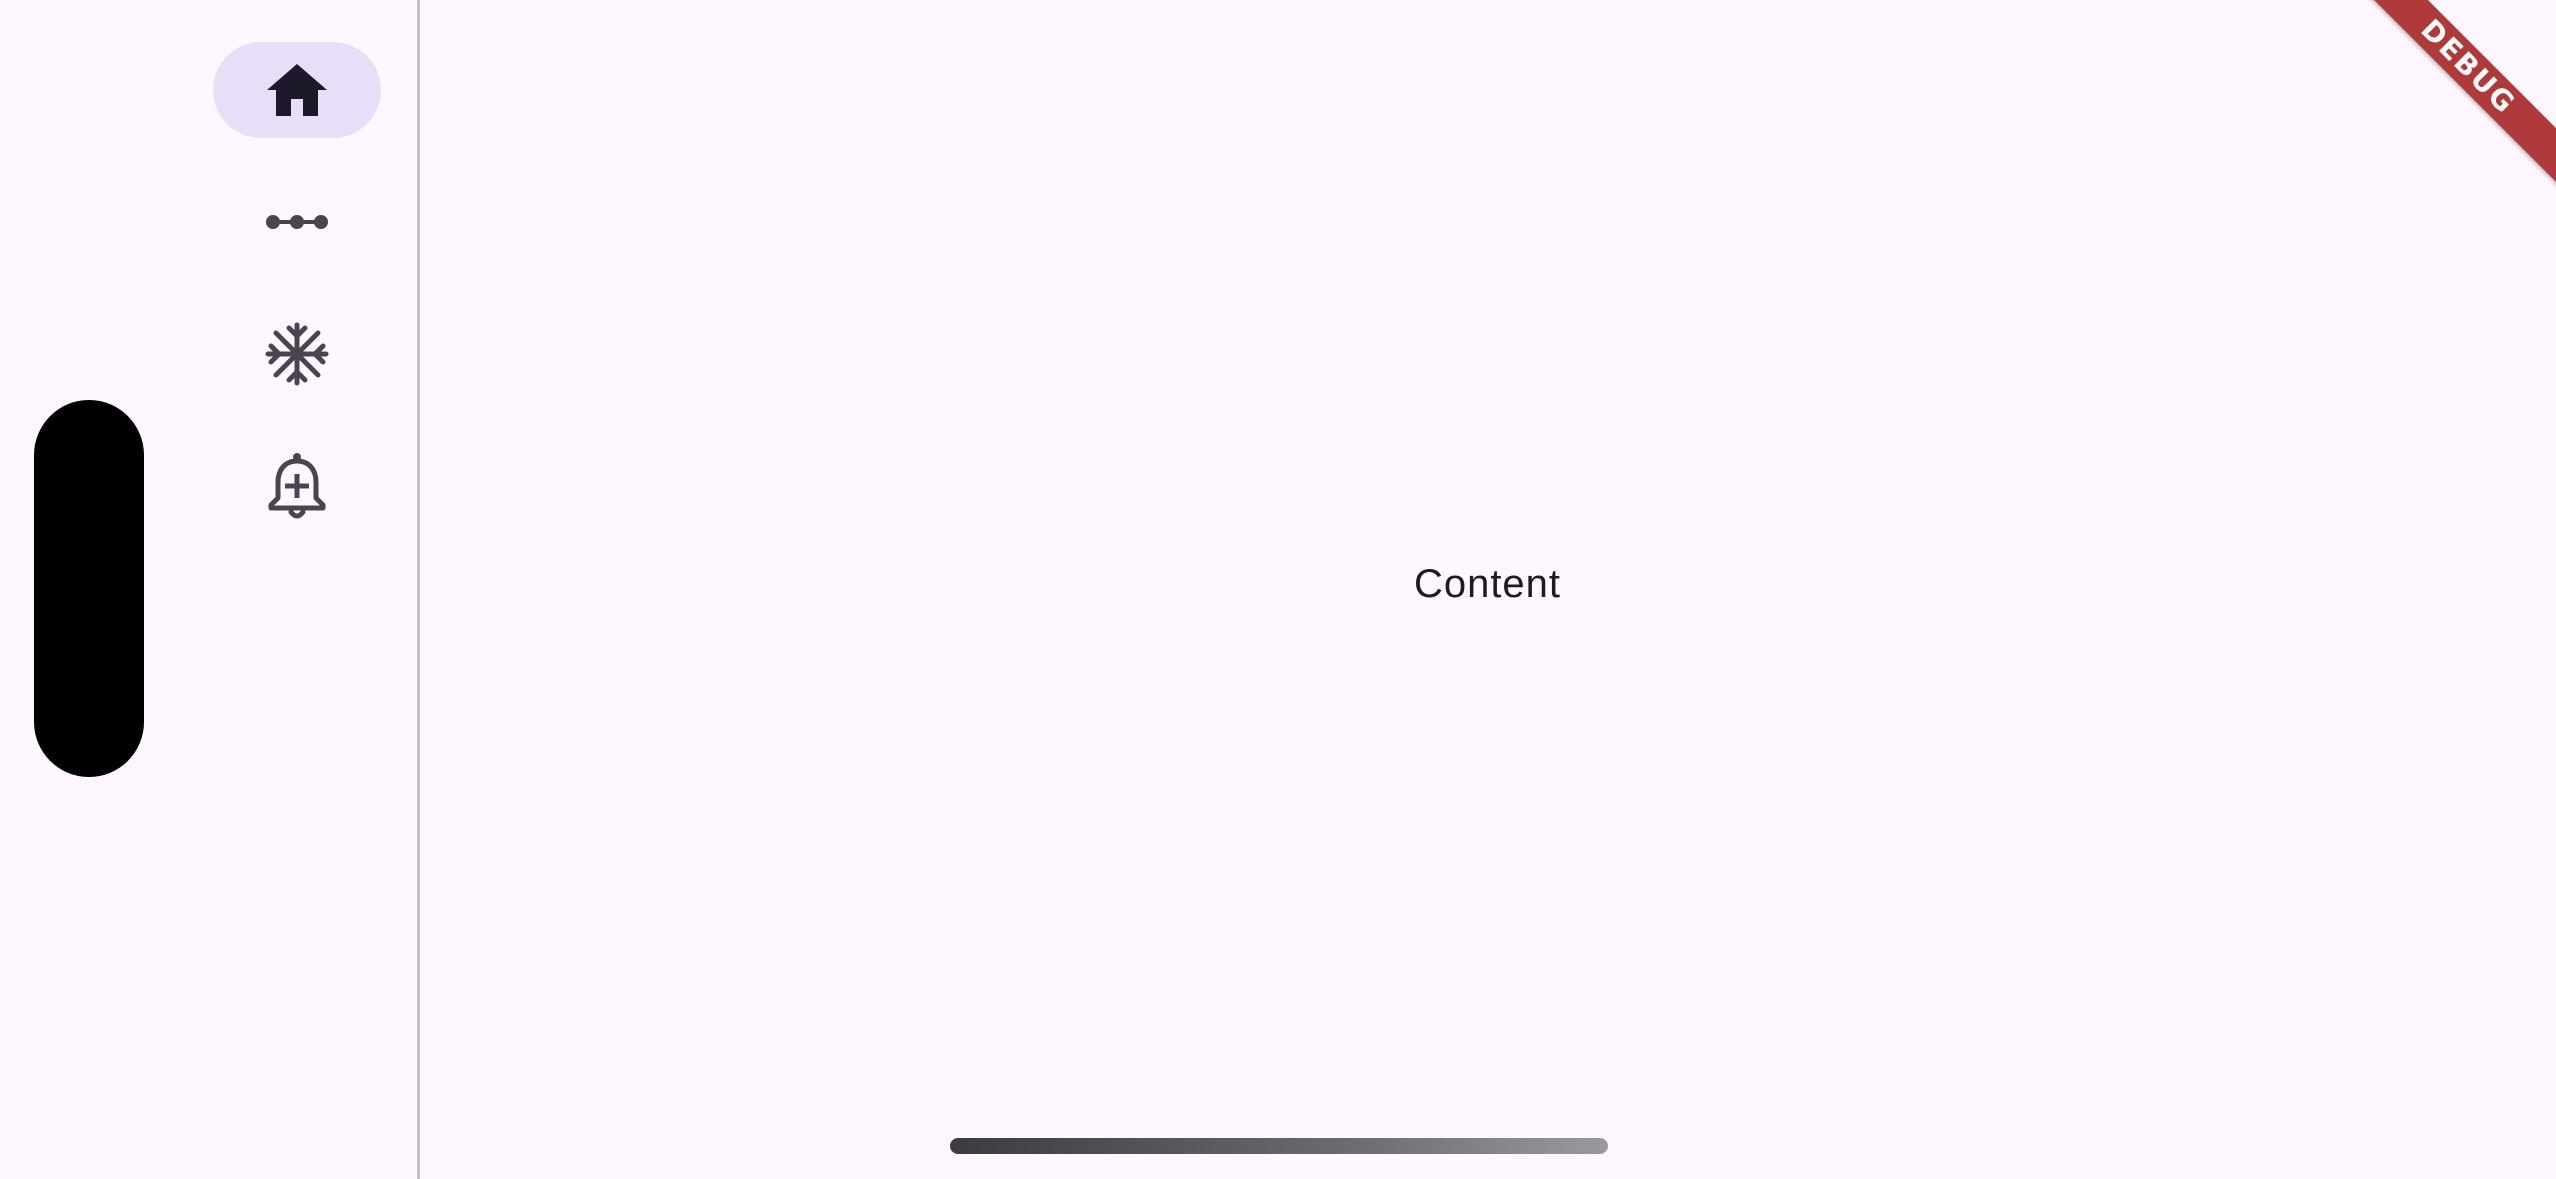 Image resolution: width=2556 pixels, height=1179 pixels. Describe the element at coordinates (1279, 1146) in the screenshot. I see `home-indicator-bar` at that location.